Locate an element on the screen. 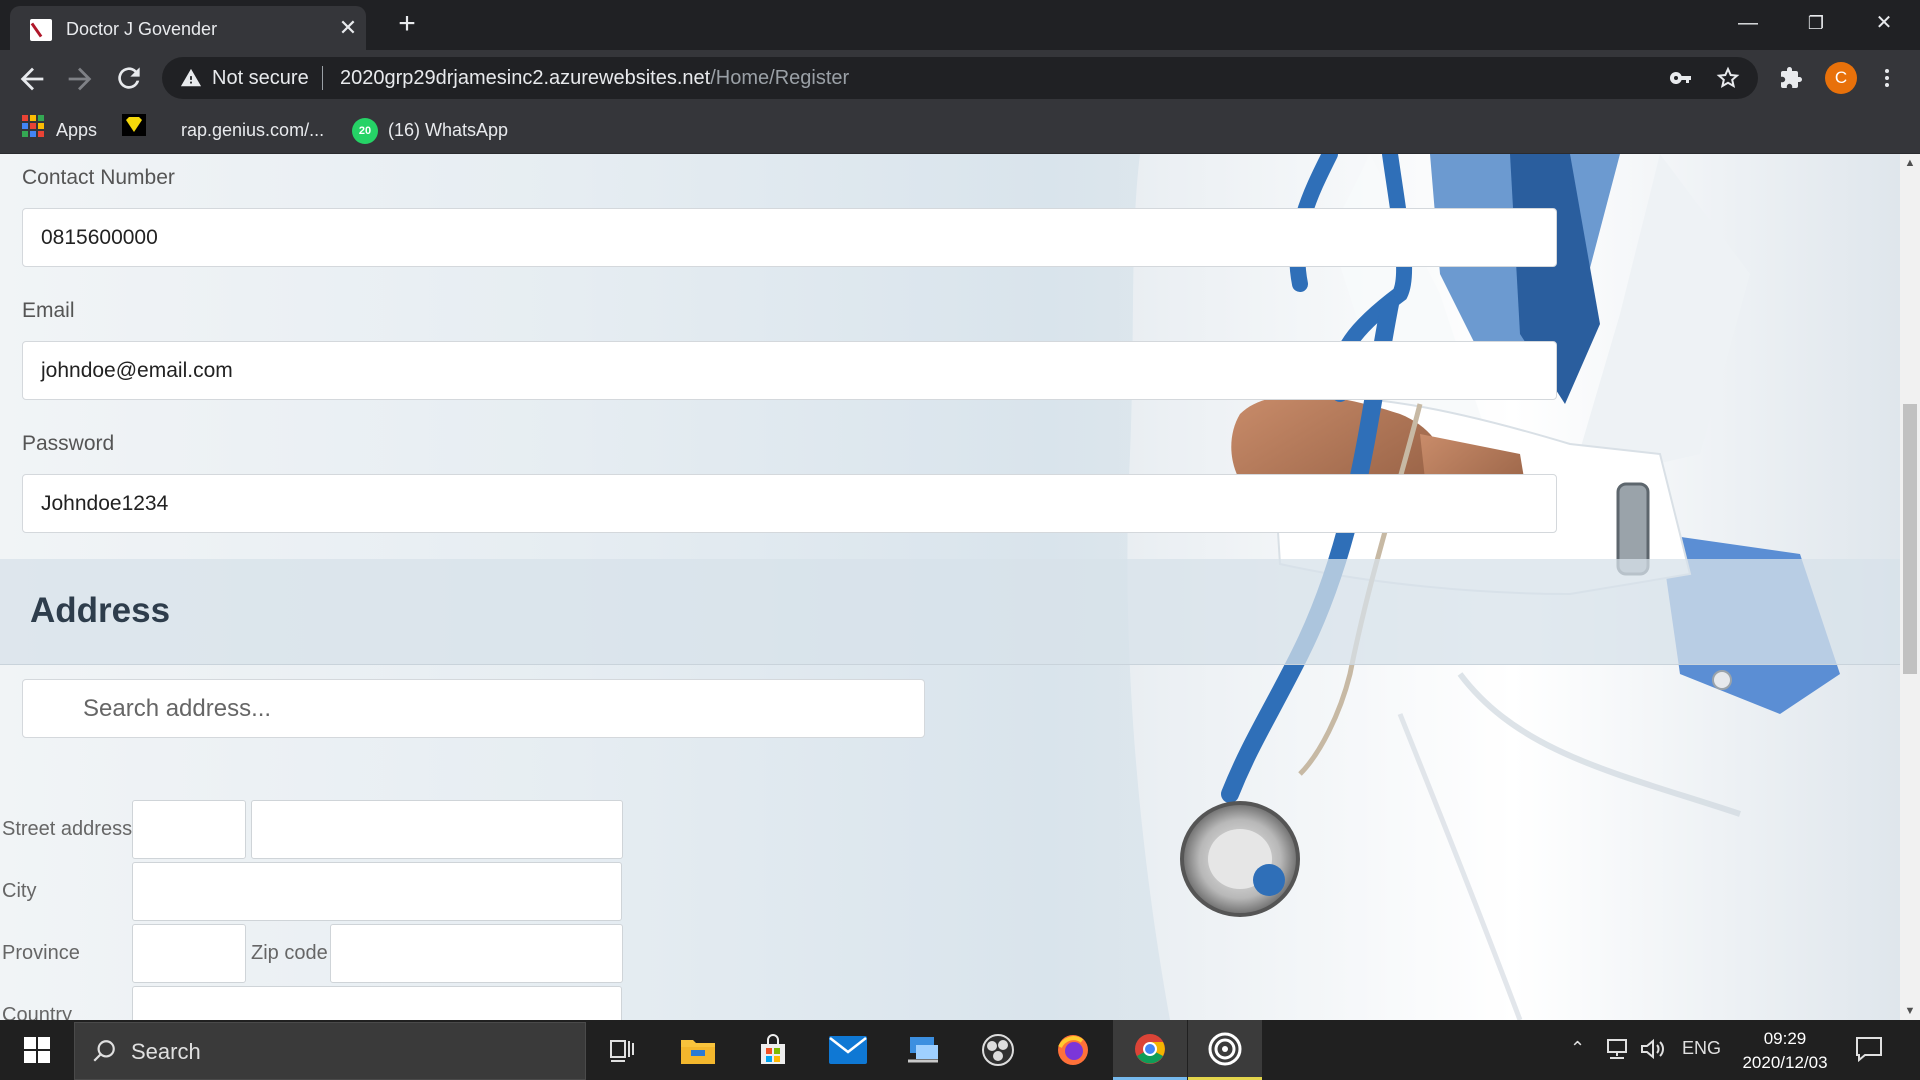  file-explorer-icon is located at coordinates (698, 1050).